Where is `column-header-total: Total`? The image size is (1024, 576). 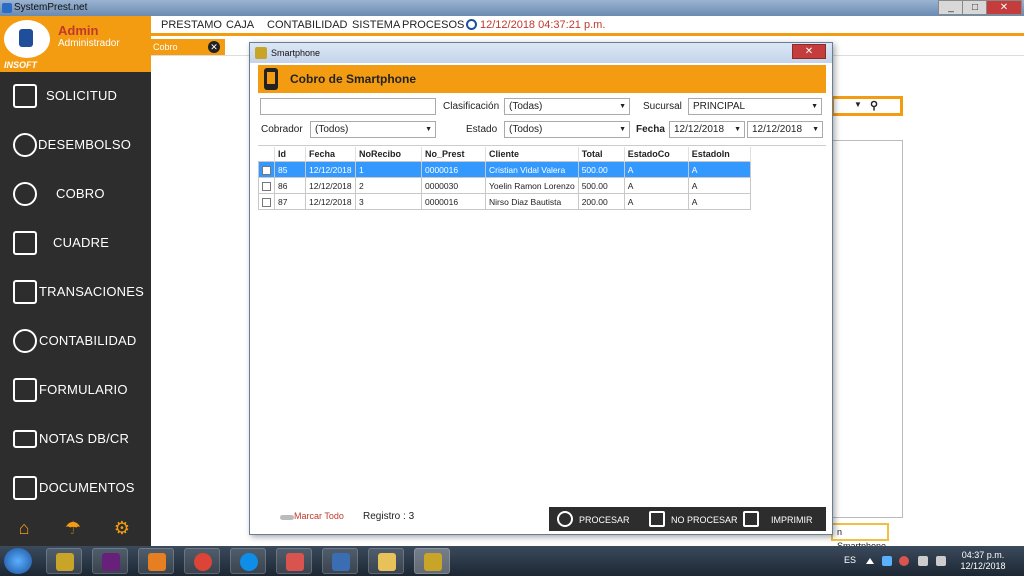
column-header-total: Total is located at coordinates (601, 154).